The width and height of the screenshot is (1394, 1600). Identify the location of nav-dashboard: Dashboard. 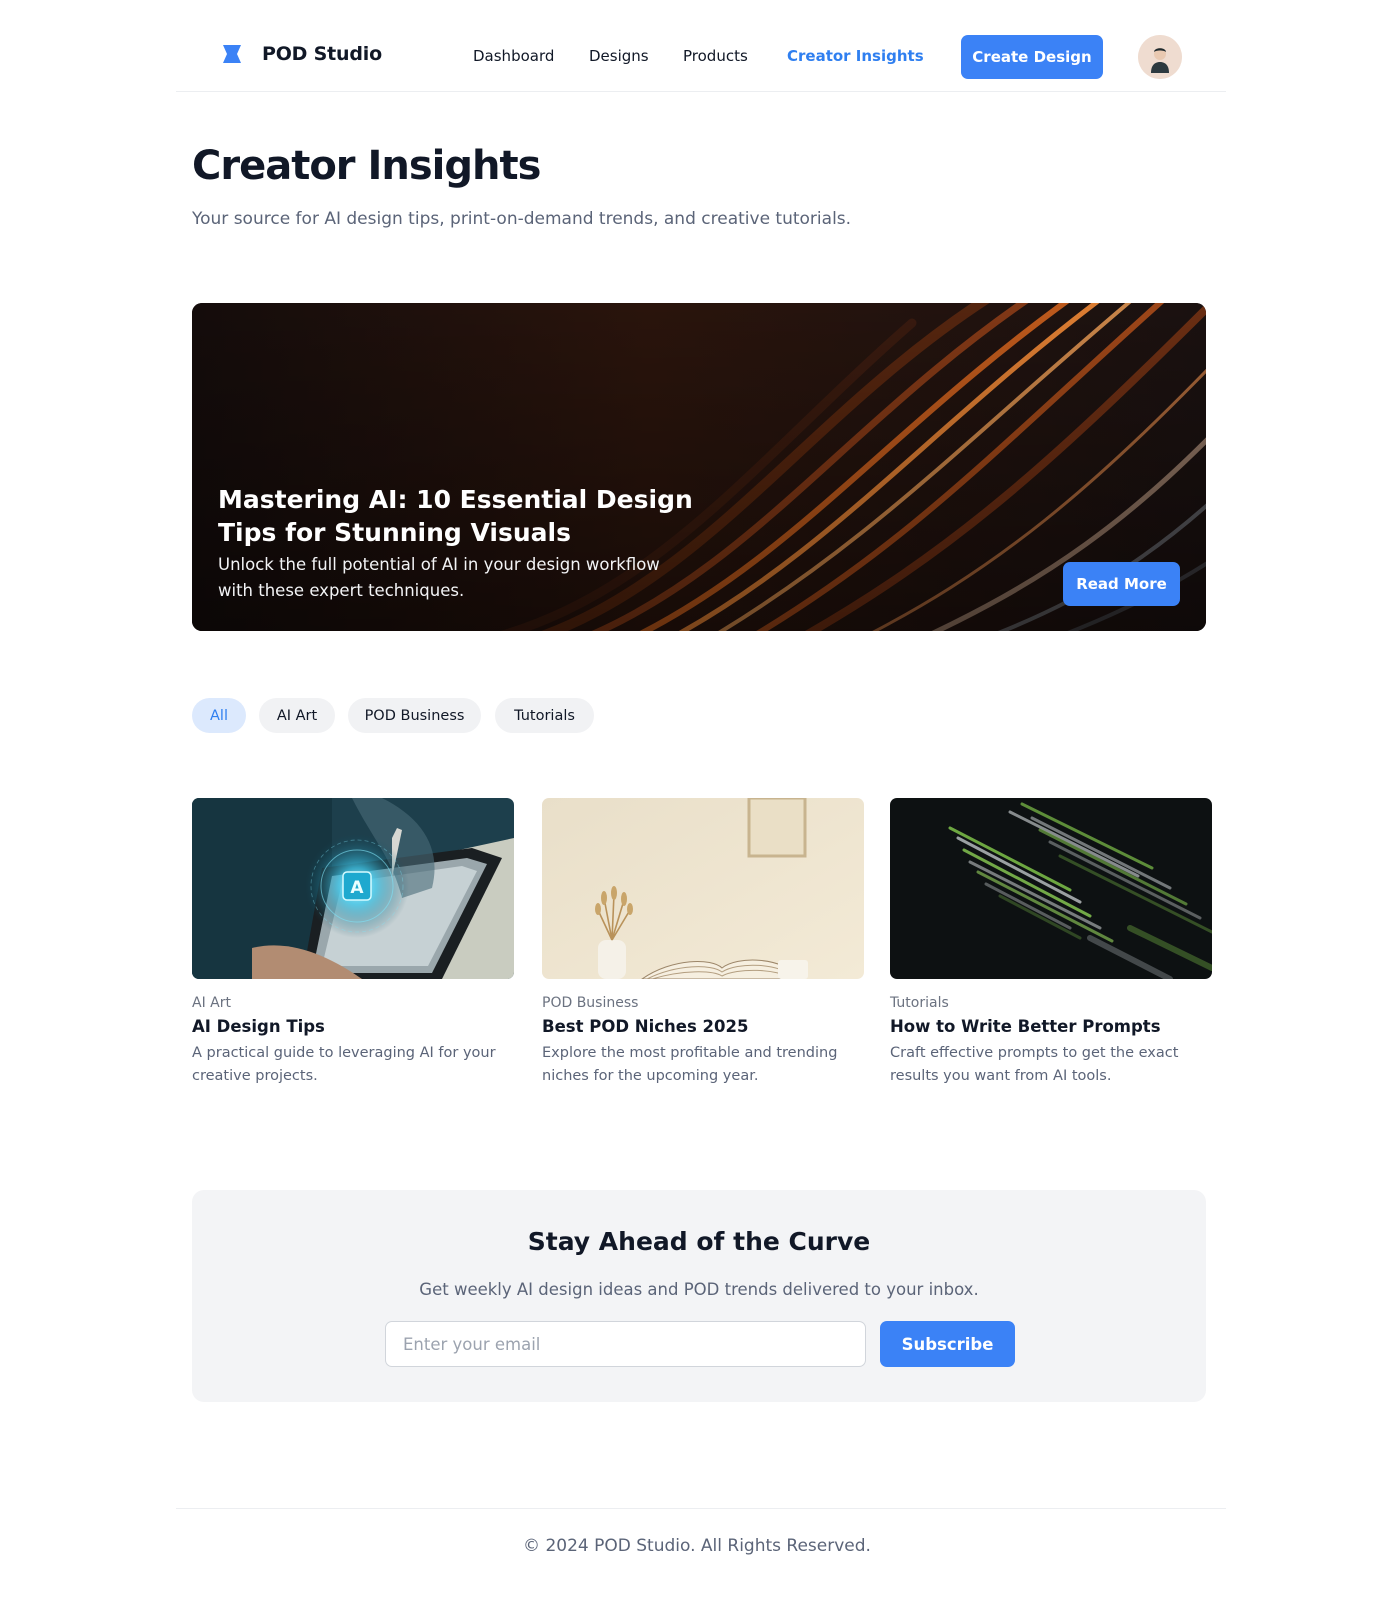
(513, 56).